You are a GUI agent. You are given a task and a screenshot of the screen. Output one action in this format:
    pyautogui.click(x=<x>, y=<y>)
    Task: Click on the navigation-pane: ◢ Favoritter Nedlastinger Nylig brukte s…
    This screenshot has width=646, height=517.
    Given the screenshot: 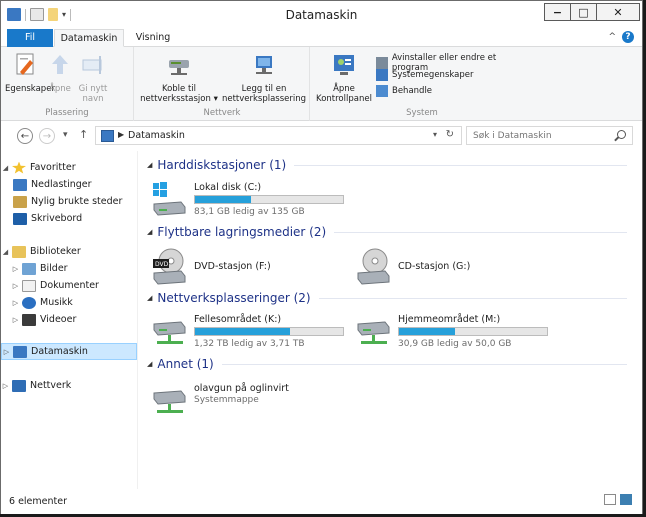 What is the action you would take?
    pyautogui.click(x=69, y=320)
    